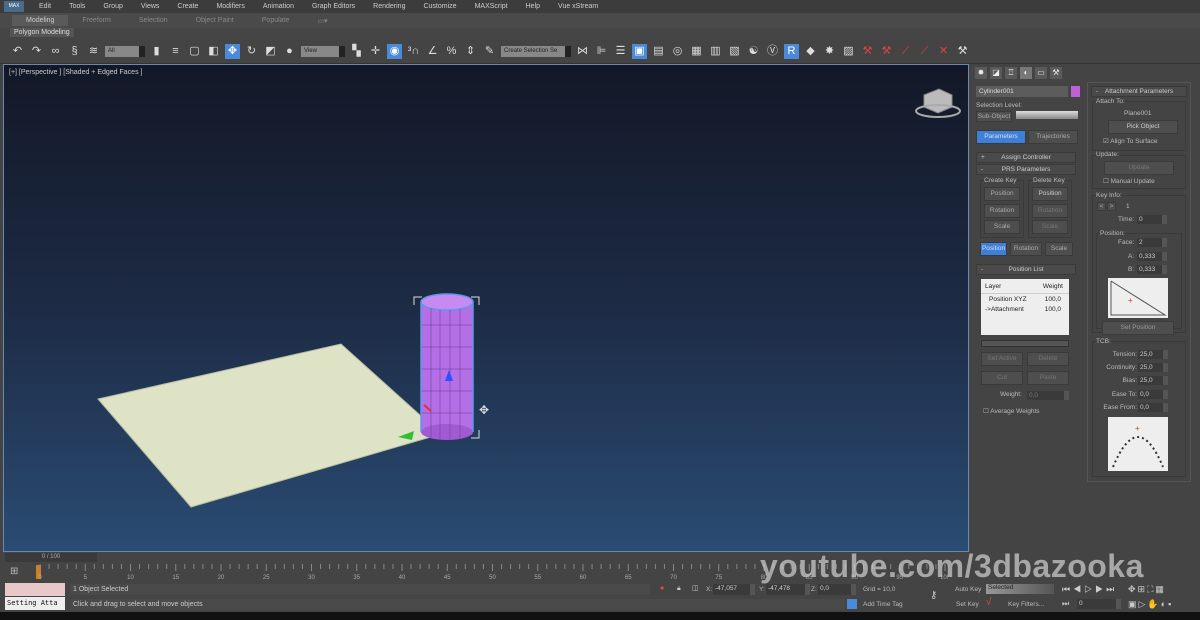 Image resolution: width=1200 pixels, height=620 pixels. What do you see at coordinates (679, 589) in the screenshot?
I see `lock-selection-icon: 🔒︎` at bounding box center [679, 589].